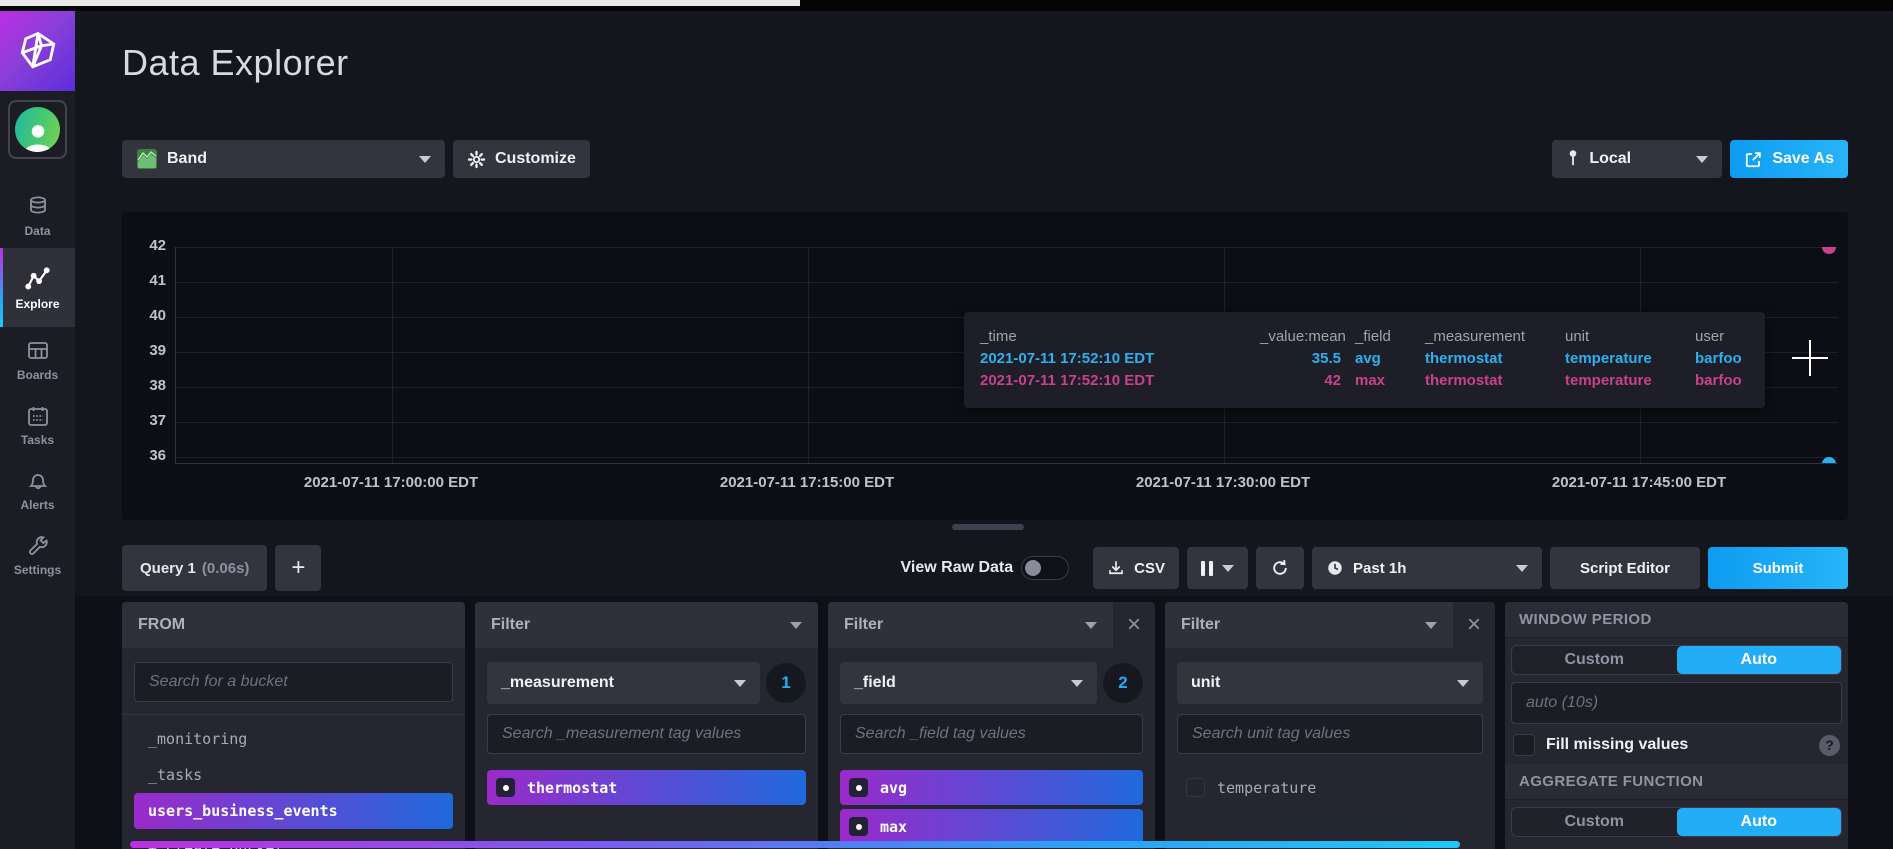 The width and height of the screenshot is (1893, 849). I want to click on add-query-button: +, so click(298, 568).